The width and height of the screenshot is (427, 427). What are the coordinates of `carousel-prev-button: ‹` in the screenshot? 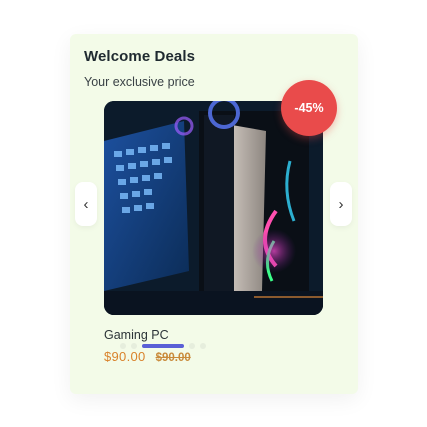 It's located at (86, 204).